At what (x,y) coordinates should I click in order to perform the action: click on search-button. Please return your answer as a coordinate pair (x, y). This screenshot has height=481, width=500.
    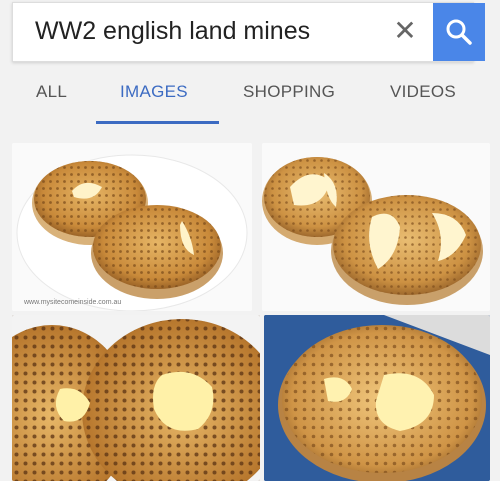
    Looking at the image, I should click on (459, 32).